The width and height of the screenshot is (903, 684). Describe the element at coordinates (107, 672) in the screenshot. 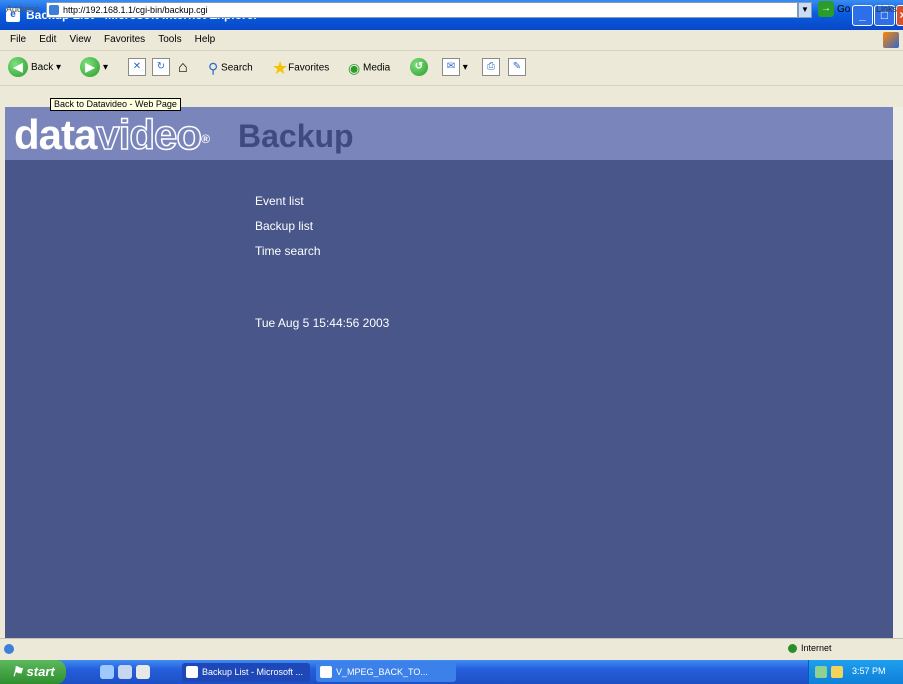

I see `quicklaunch-ie-icon` at that location.